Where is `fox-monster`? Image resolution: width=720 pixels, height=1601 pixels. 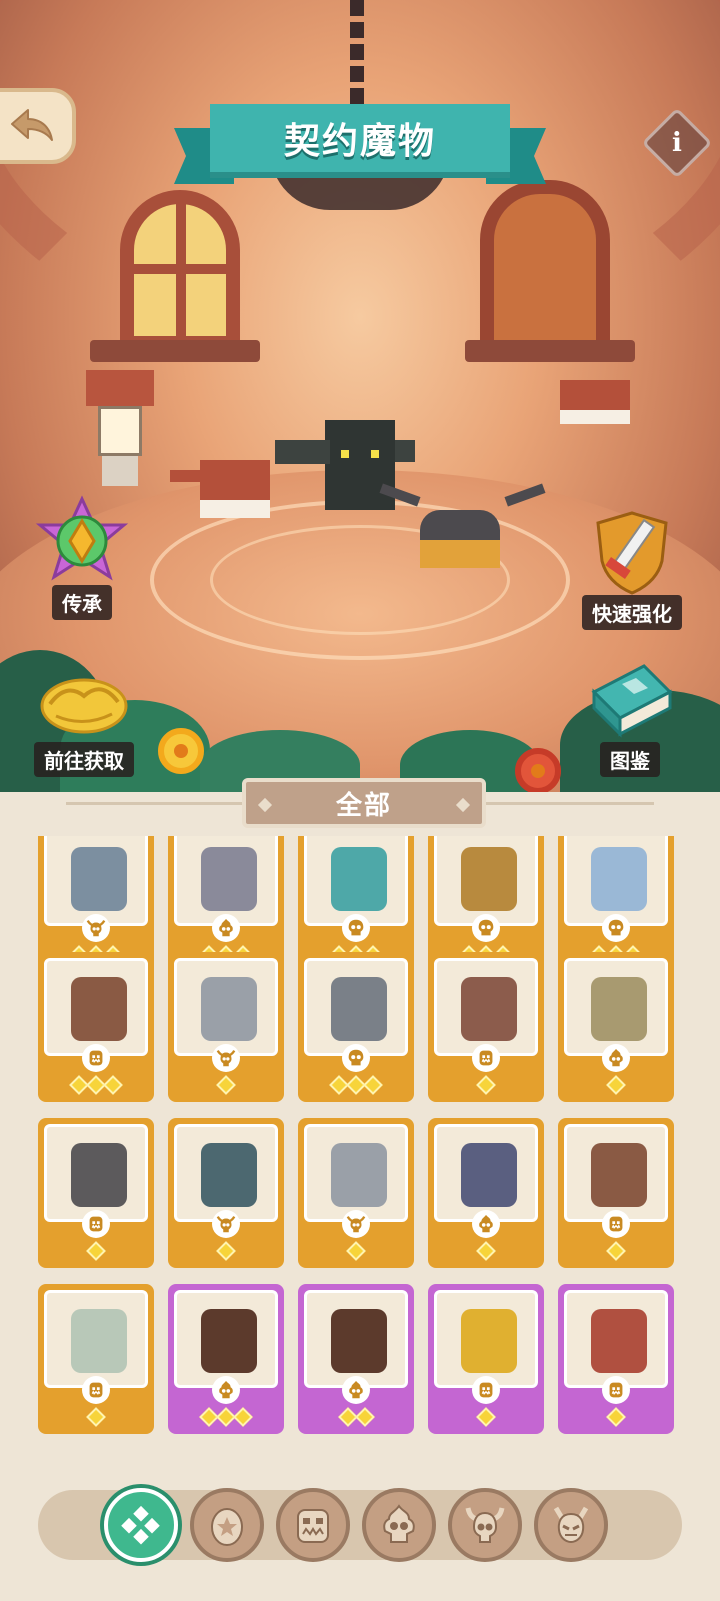
fox-monster is located at coordinates (225, 490).